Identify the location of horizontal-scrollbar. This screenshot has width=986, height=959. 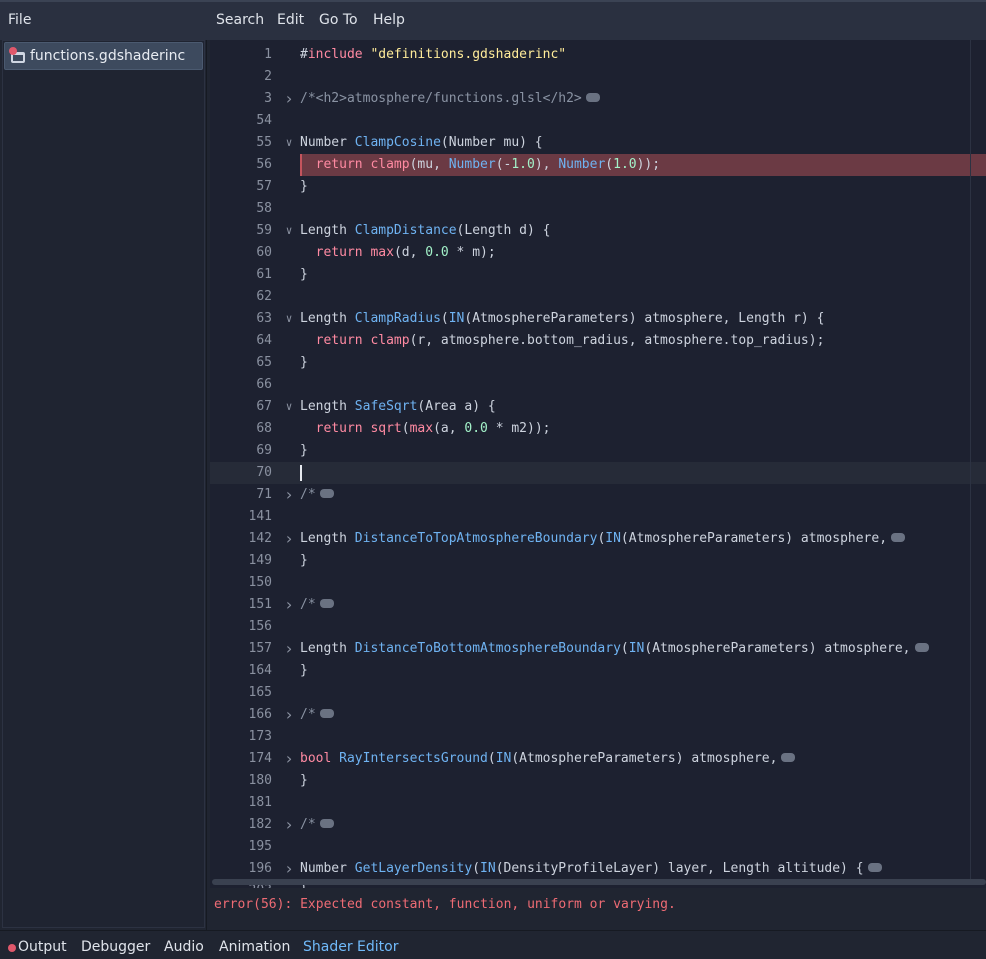
(599, 882).